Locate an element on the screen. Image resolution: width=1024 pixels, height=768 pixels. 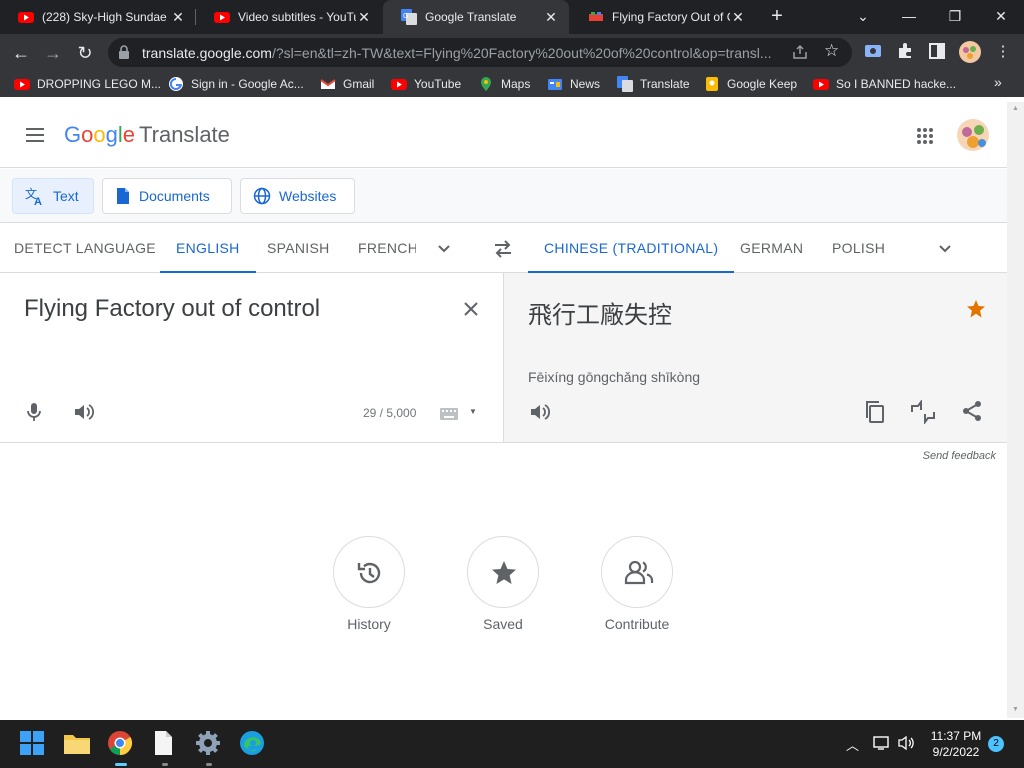
logo-letter: G is located at coordinates (73, 134).